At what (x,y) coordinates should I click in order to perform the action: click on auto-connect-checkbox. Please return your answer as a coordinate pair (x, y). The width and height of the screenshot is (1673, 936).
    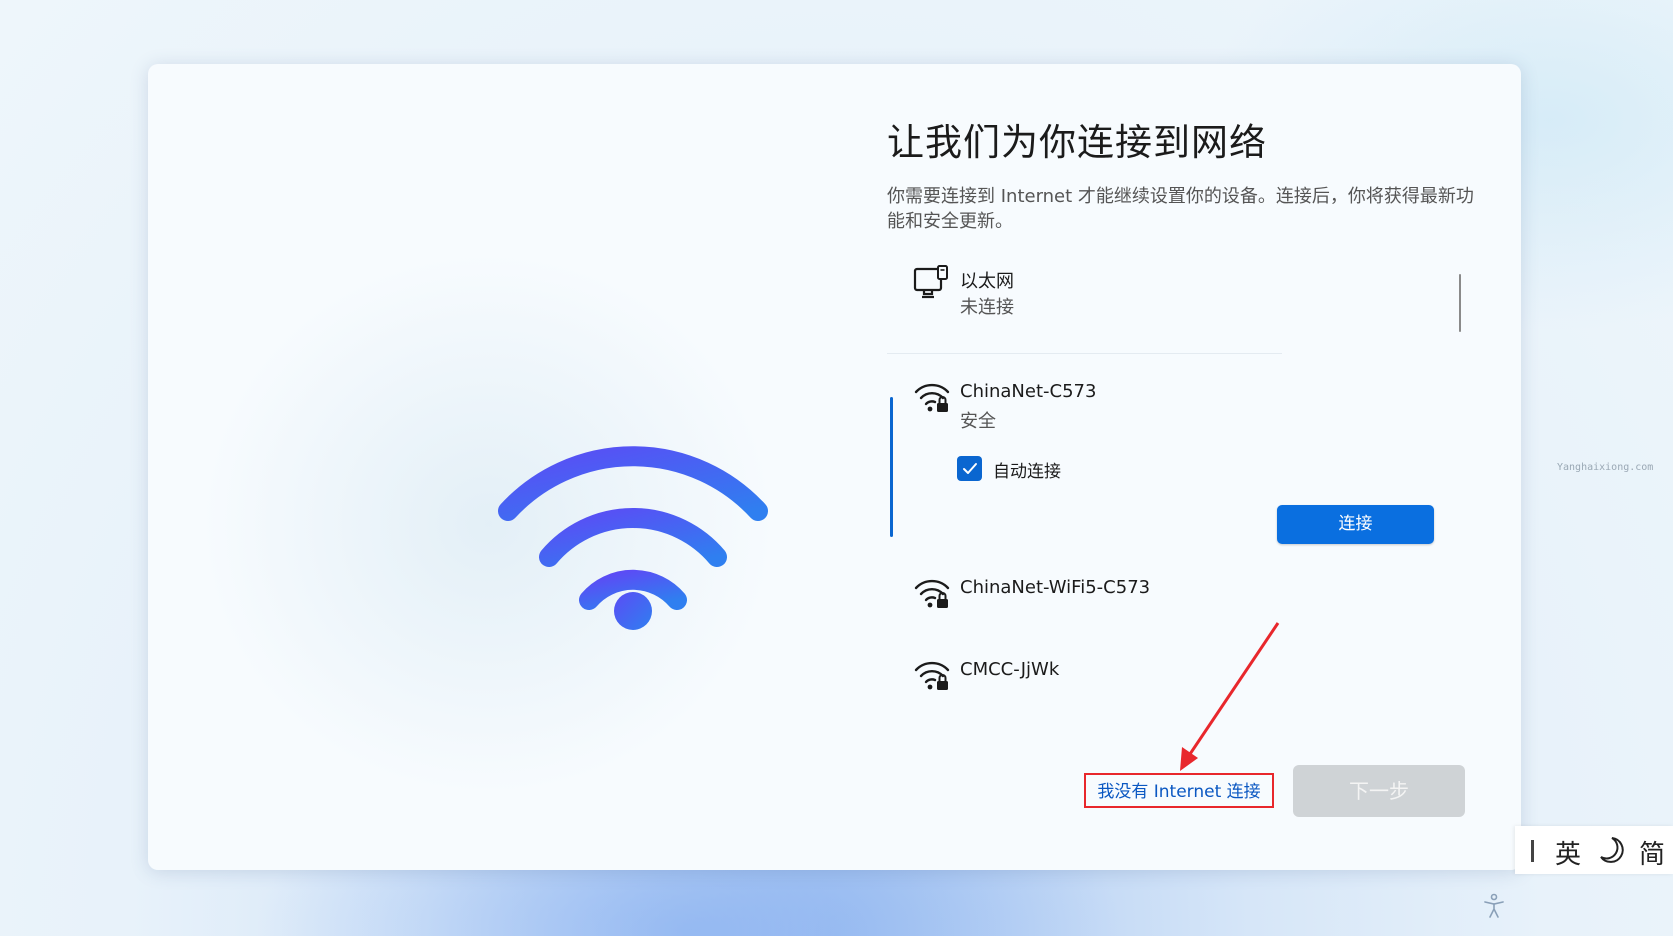
    Looking at the image, I should click on (969, 468).